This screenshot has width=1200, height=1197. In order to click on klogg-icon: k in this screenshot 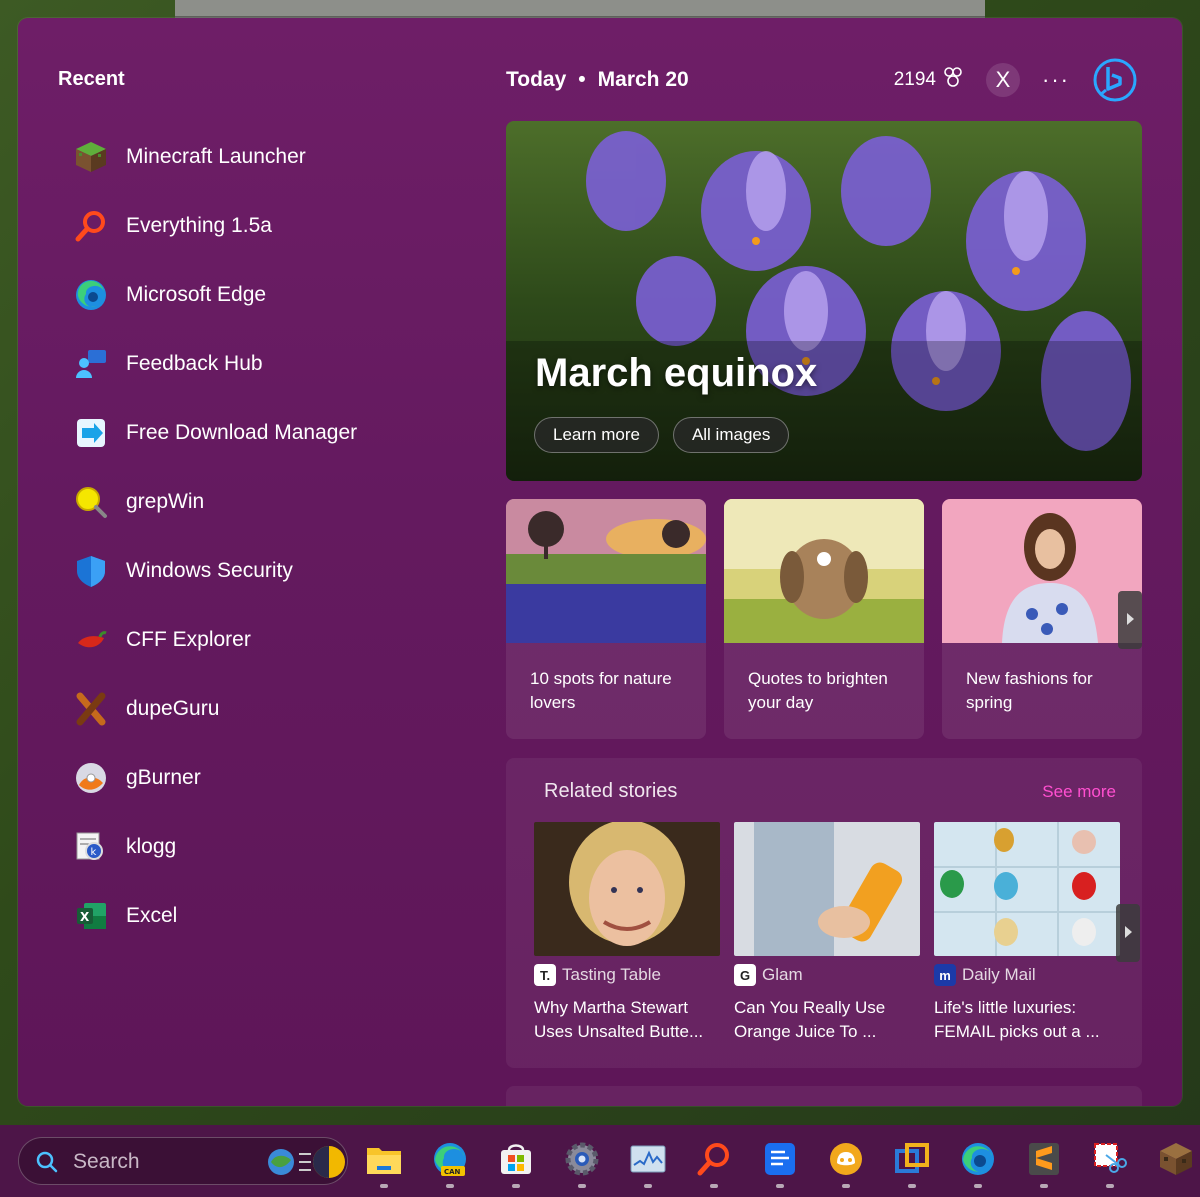, I will do `click(91, 847)`.